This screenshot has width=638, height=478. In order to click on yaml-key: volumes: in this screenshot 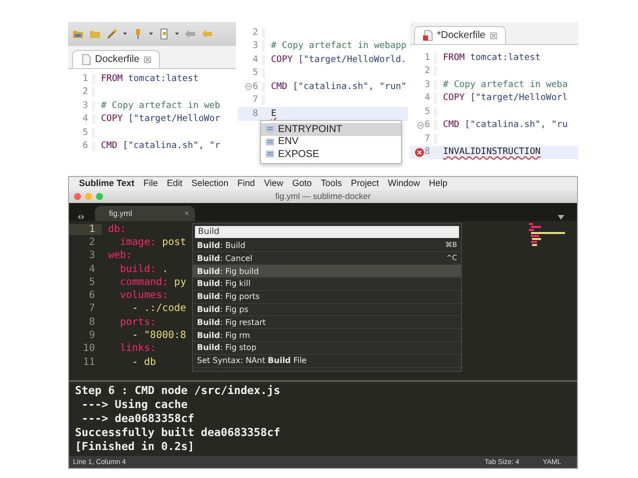, I will do `click(144, 296)`.